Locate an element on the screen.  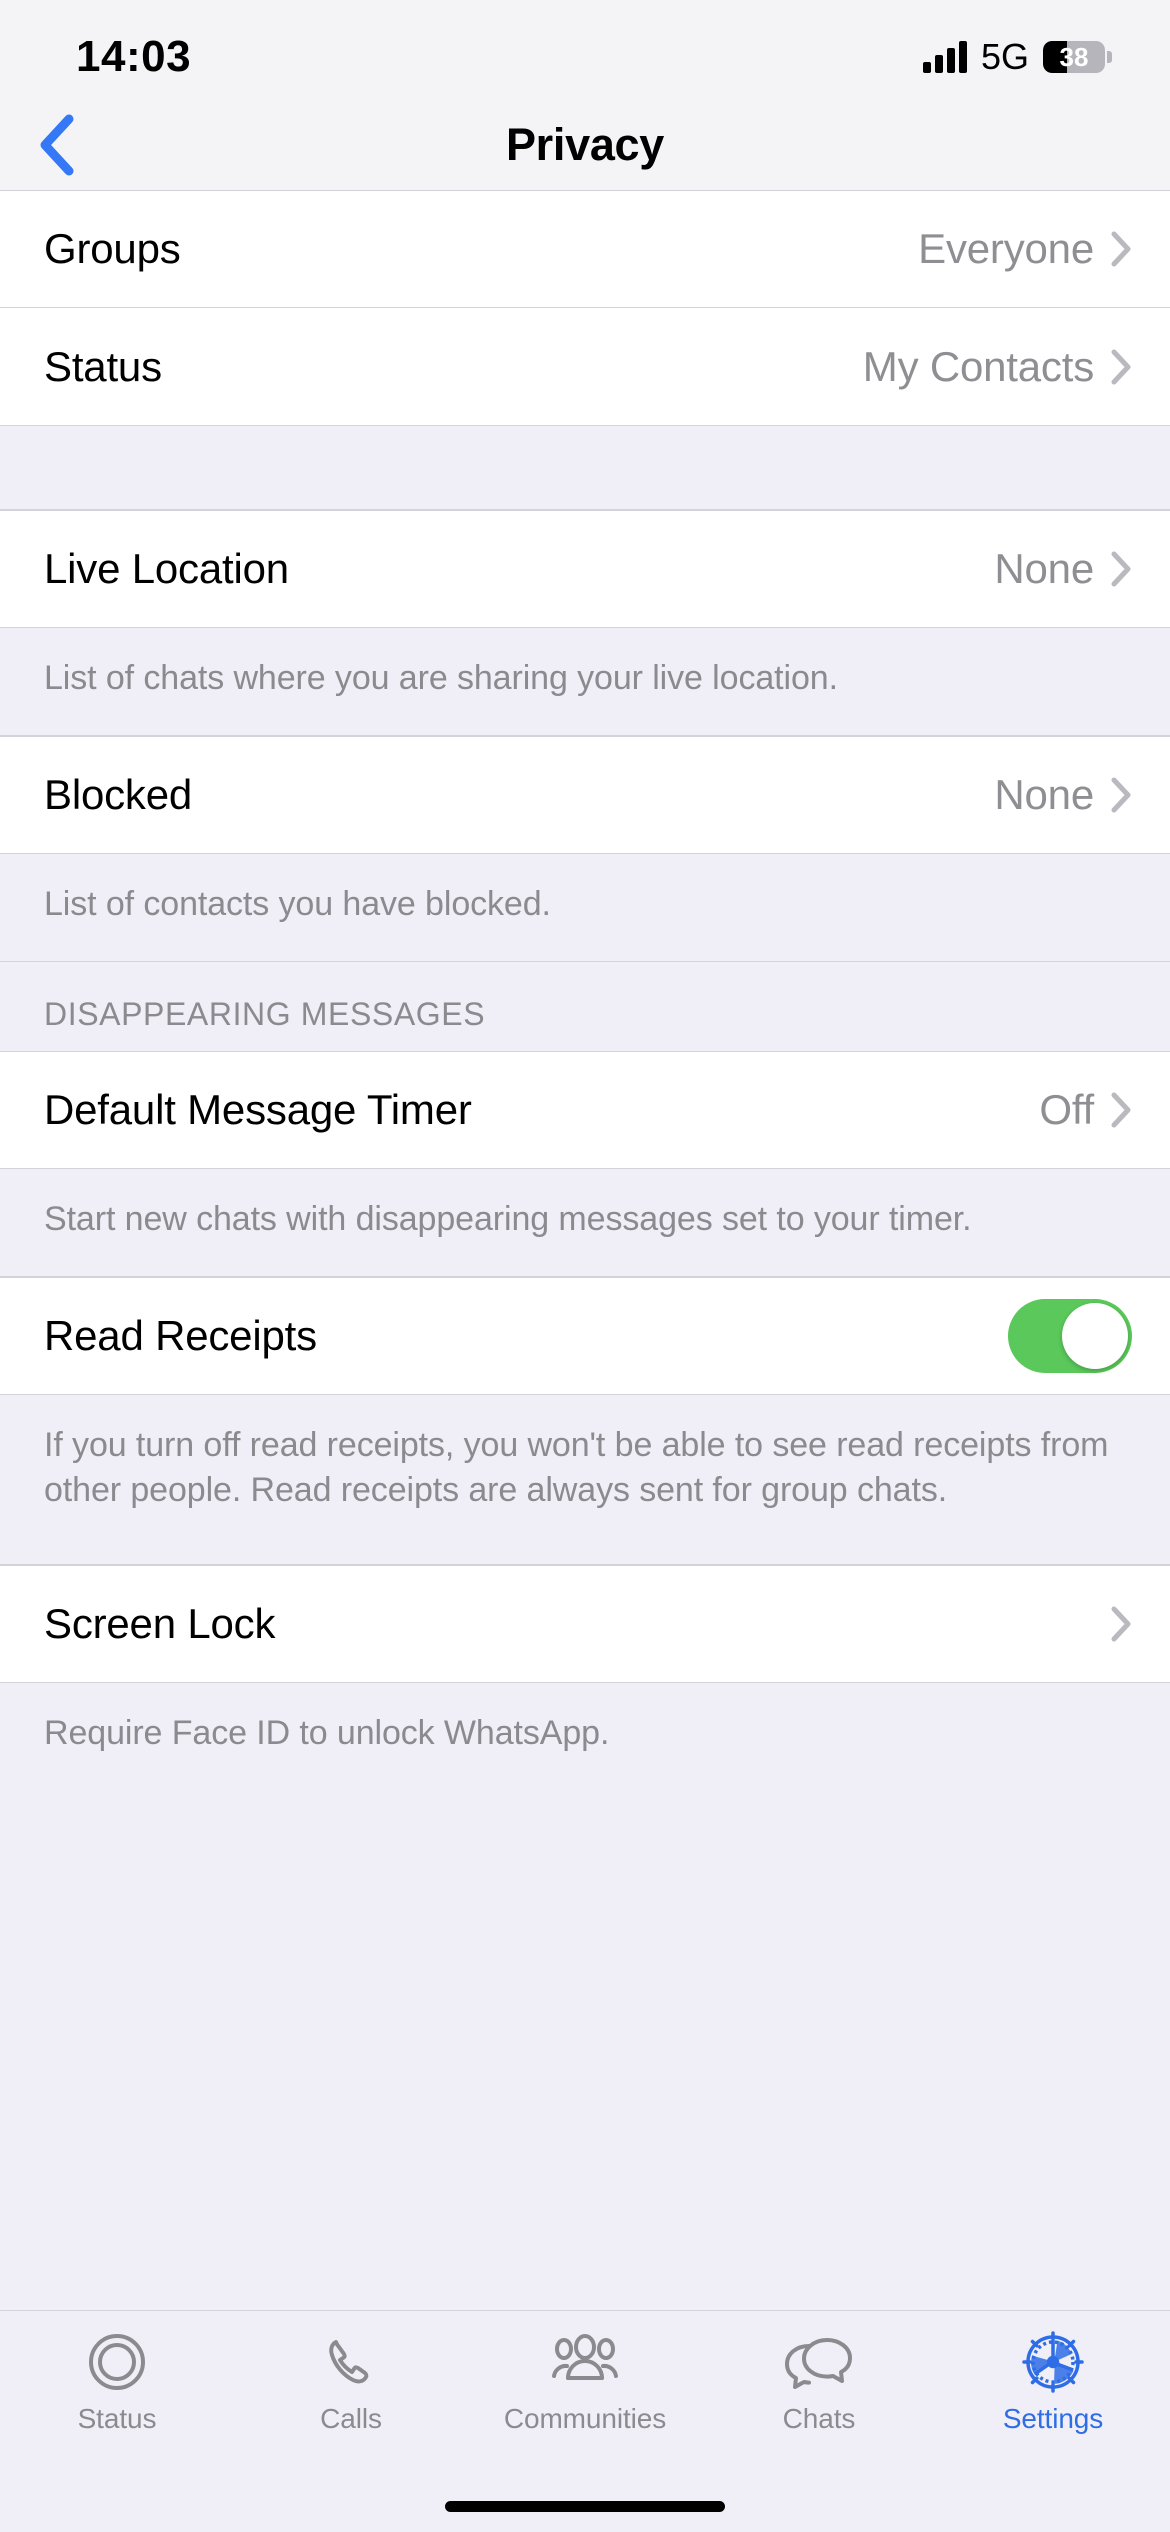
tab-label: Calls is located at coordinates (351, 2418).